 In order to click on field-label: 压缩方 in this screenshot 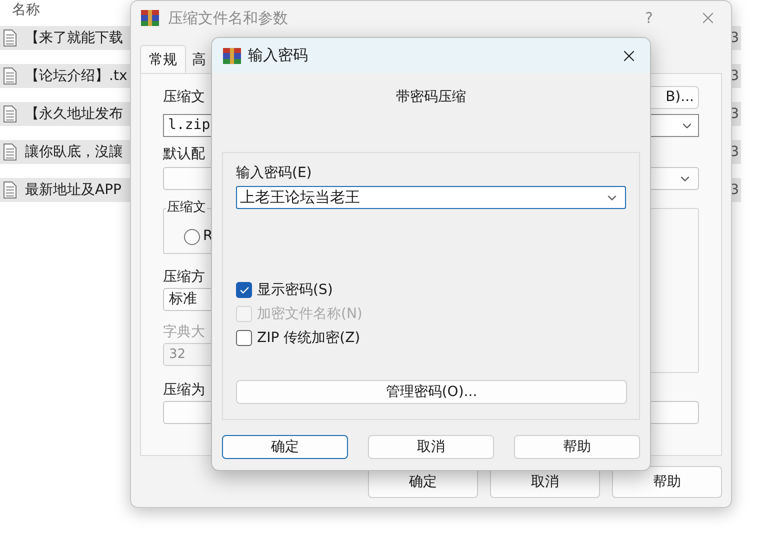, I will do `click(184, 277)`.